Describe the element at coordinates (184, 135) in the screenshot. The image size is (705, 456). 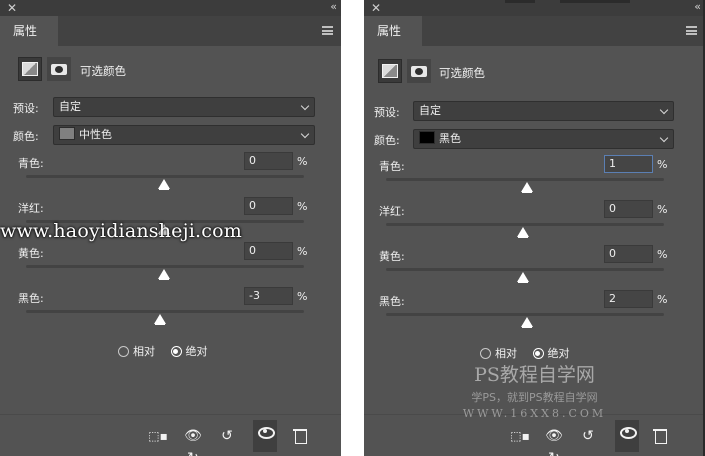
I see `color-dropdown: 中性色` at that location.